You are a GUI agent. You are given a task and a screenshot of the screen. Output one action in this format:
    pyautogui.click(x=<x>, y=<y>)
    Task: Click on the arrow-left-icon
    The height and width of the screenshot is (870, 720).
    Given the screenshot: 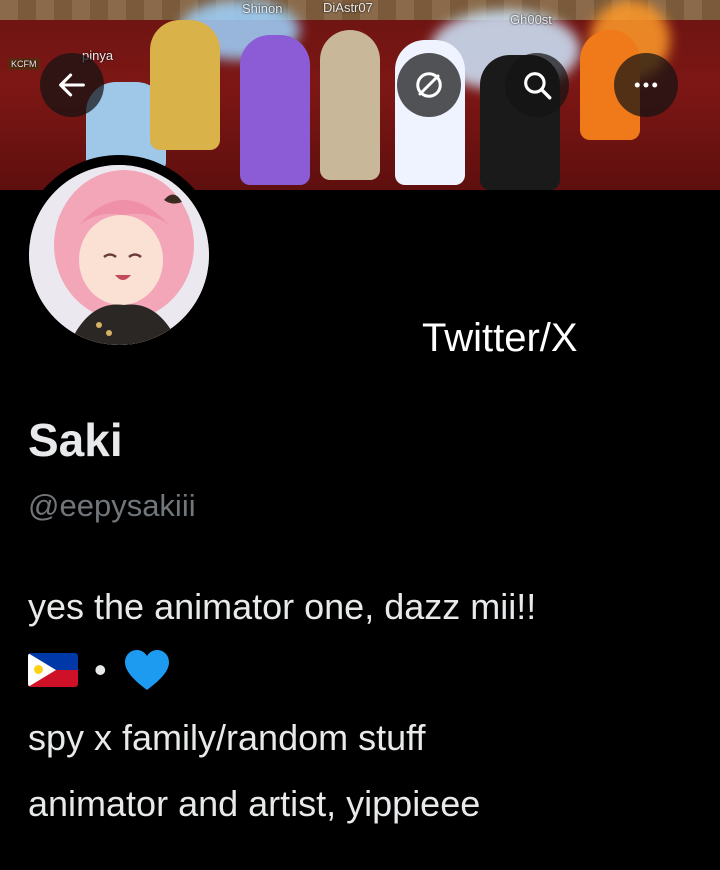 What is the action you would take?
    pyautogui.click(x=72, y=85)
    